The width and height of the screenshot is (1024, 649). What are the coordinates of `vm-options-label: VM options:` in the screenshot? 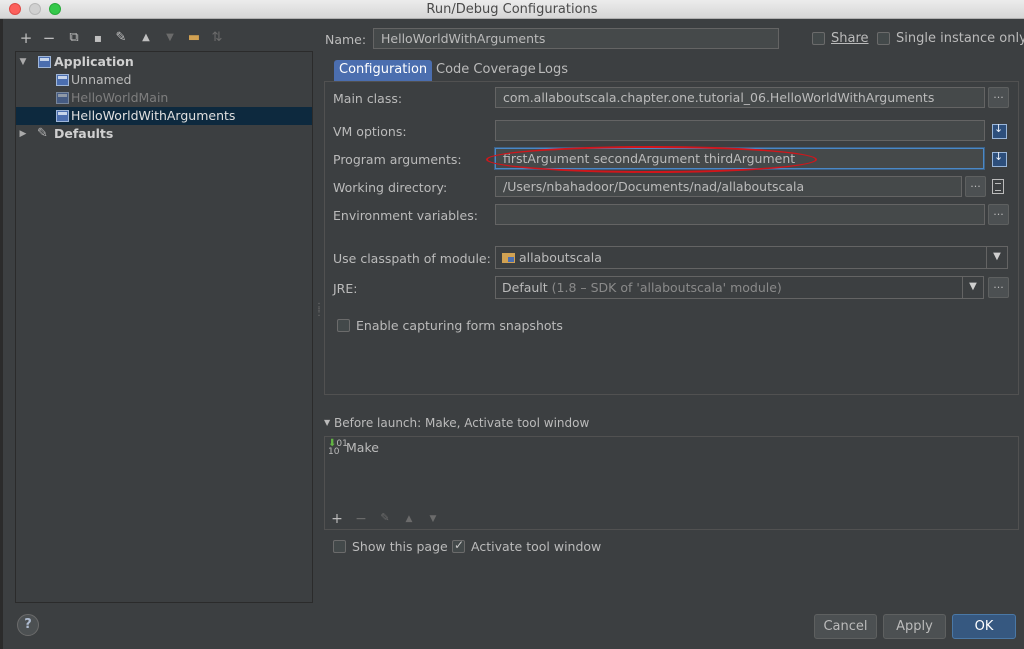 It's located at (370, 131).